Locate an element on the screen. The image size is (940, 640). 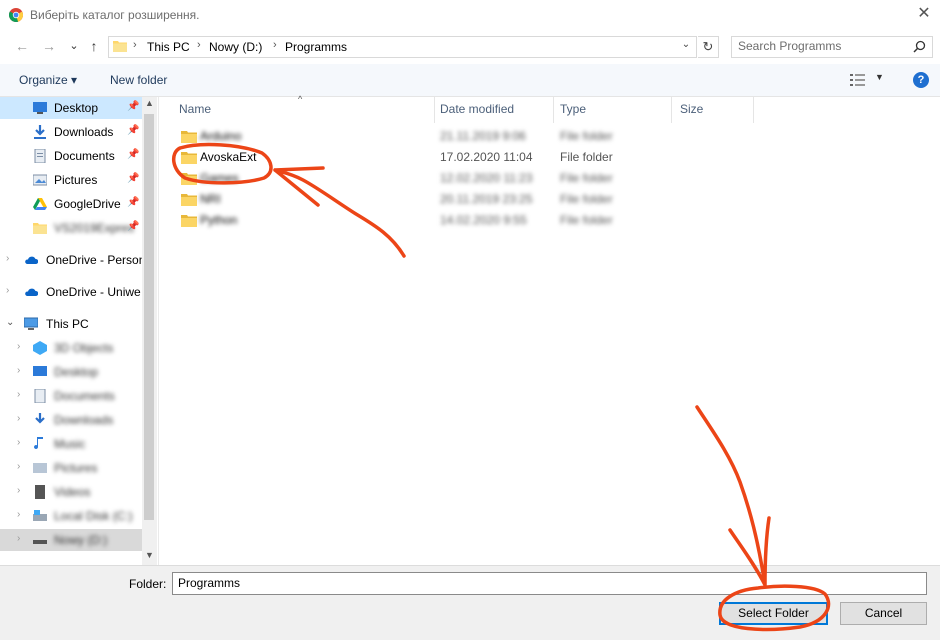
documents-icon is located at coordinates (40, 396).